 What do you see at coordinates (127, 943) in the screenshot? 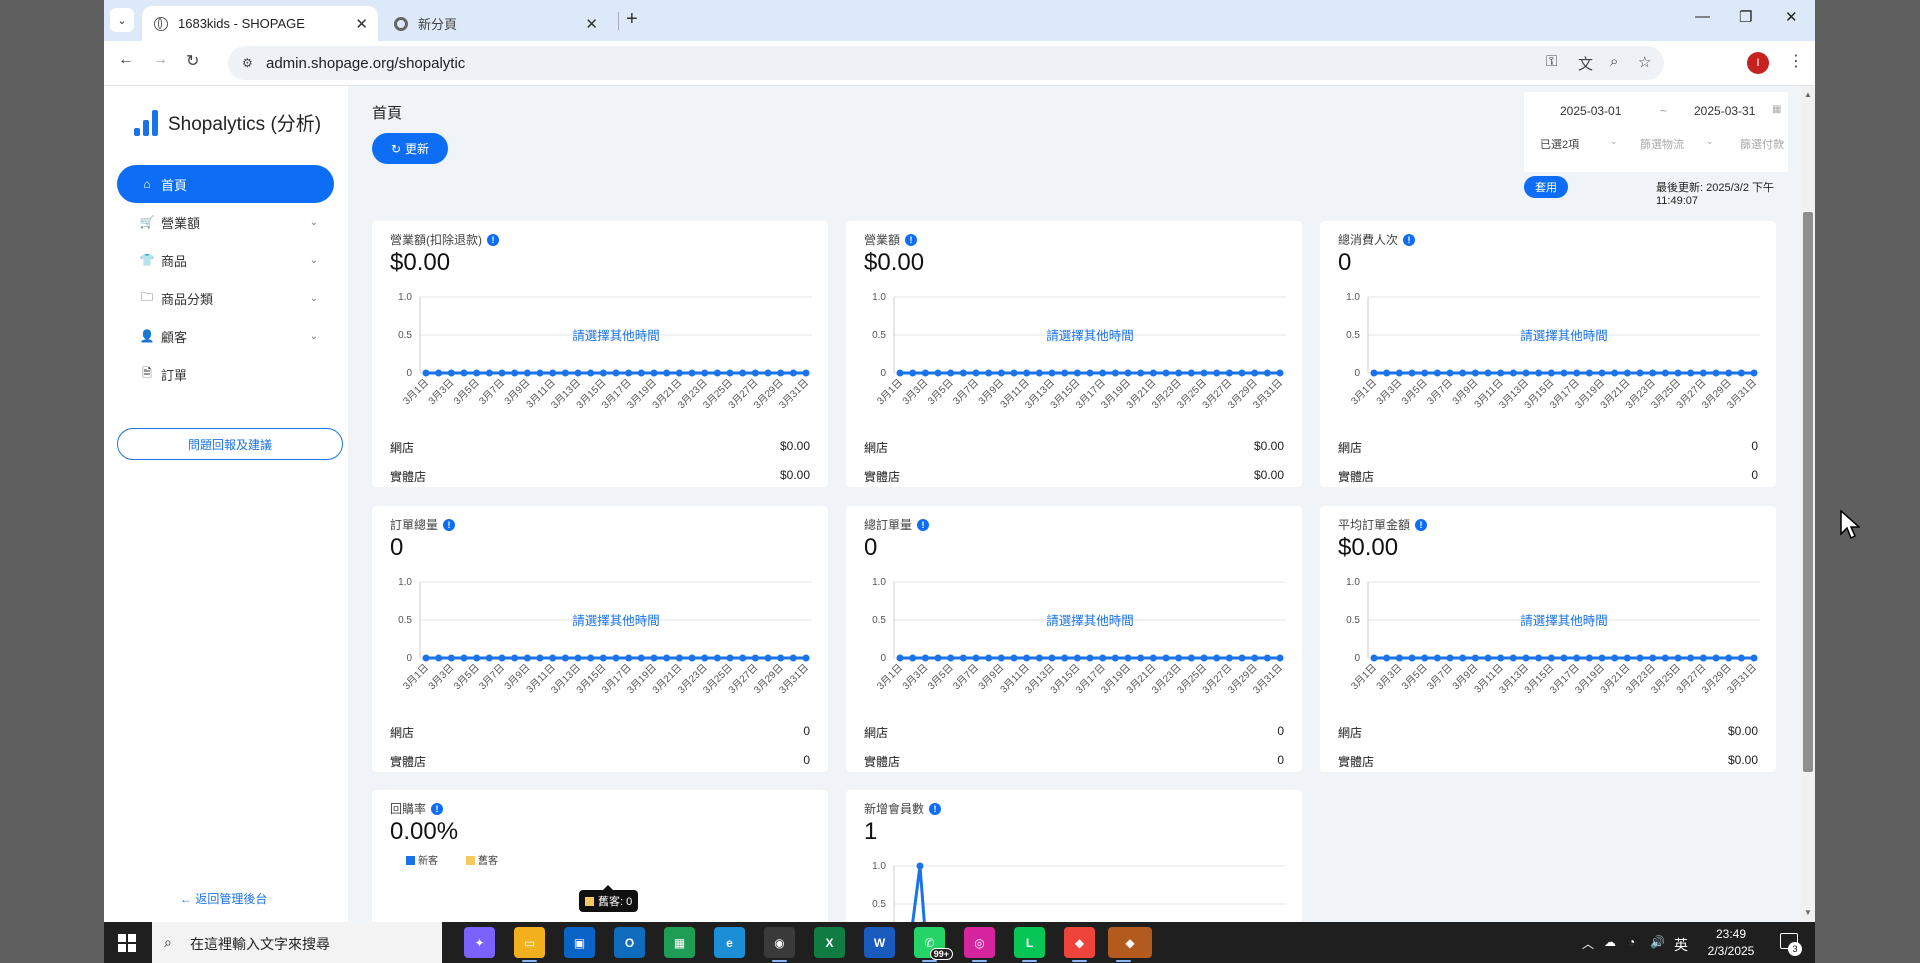
I see `windows-start-icon` at bounding box center [127, 943].